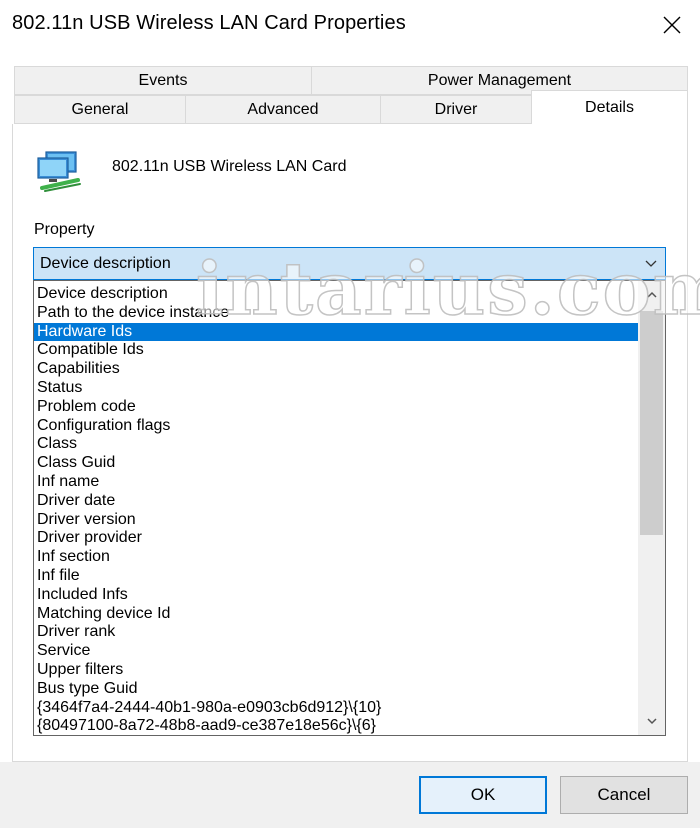 The image size is (700, 828). I want to click on cancel-button: Cancel, so click(624, 795).